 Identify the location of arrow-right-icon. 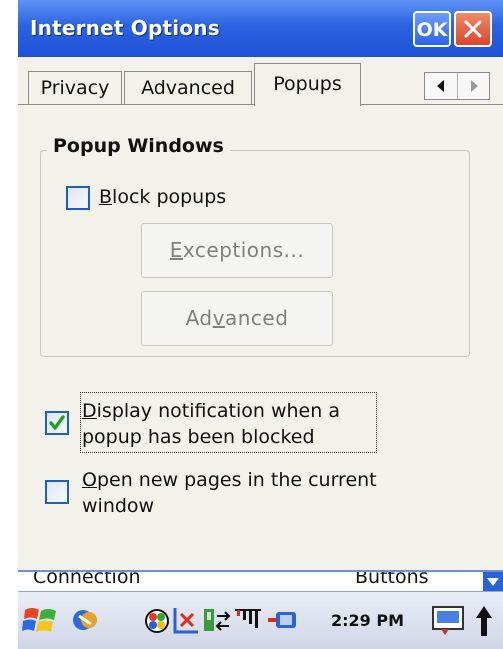
(474, 86).